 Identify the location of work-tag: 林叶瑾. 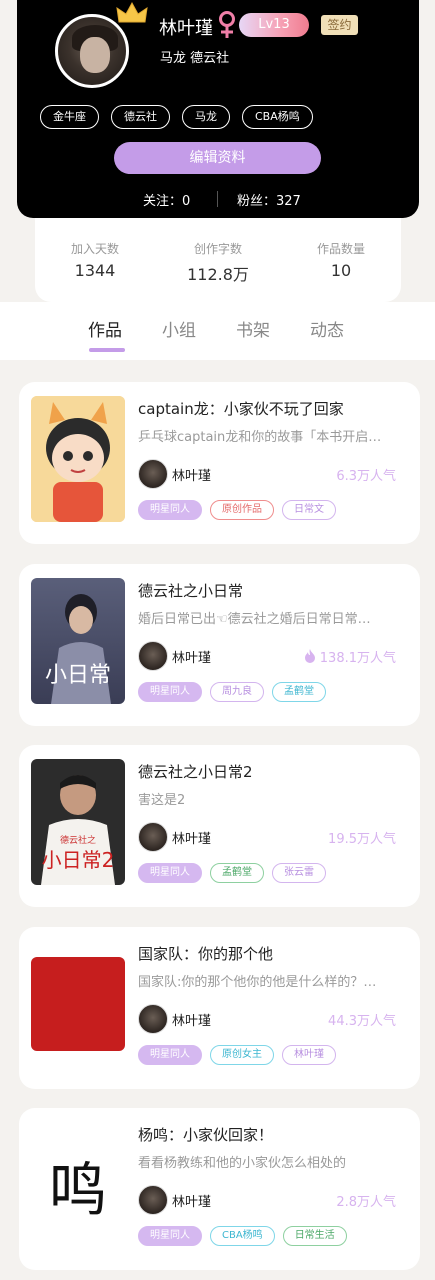
(309, 1055).